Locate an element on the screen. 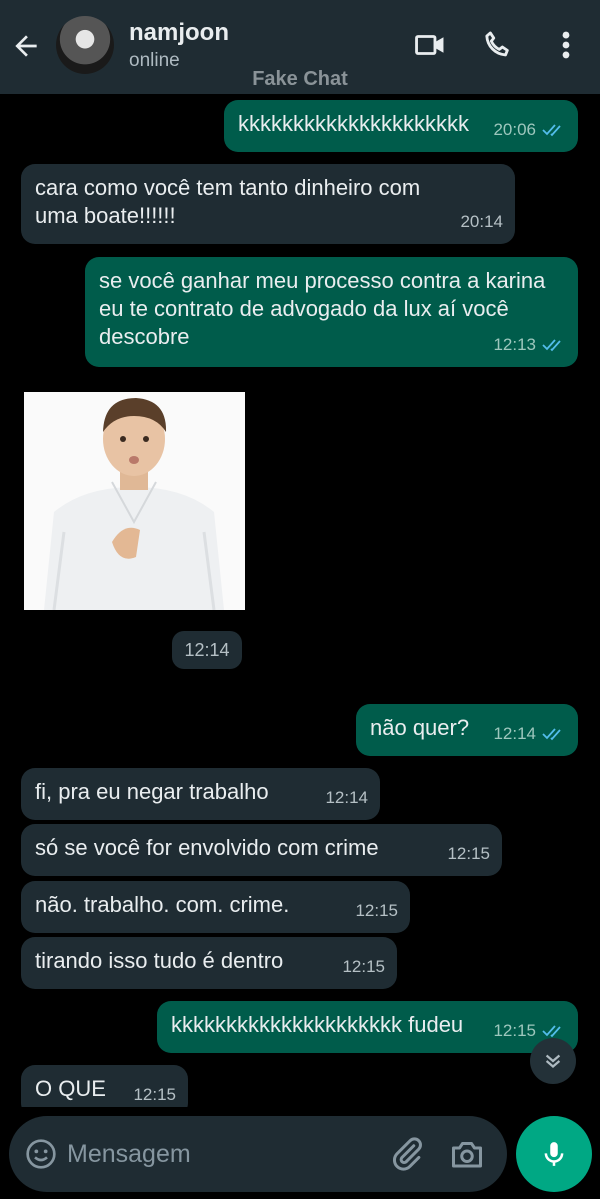 The image size is (600, 1199). message-incoming: não. trabalho. com. crime. 12:15 is located at coordinates (215, 907).